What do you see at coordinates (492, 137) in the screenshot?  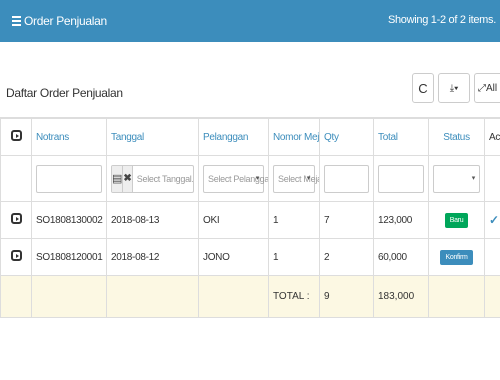 I see `col-actions: Actions` at bounding box center [492, 137].